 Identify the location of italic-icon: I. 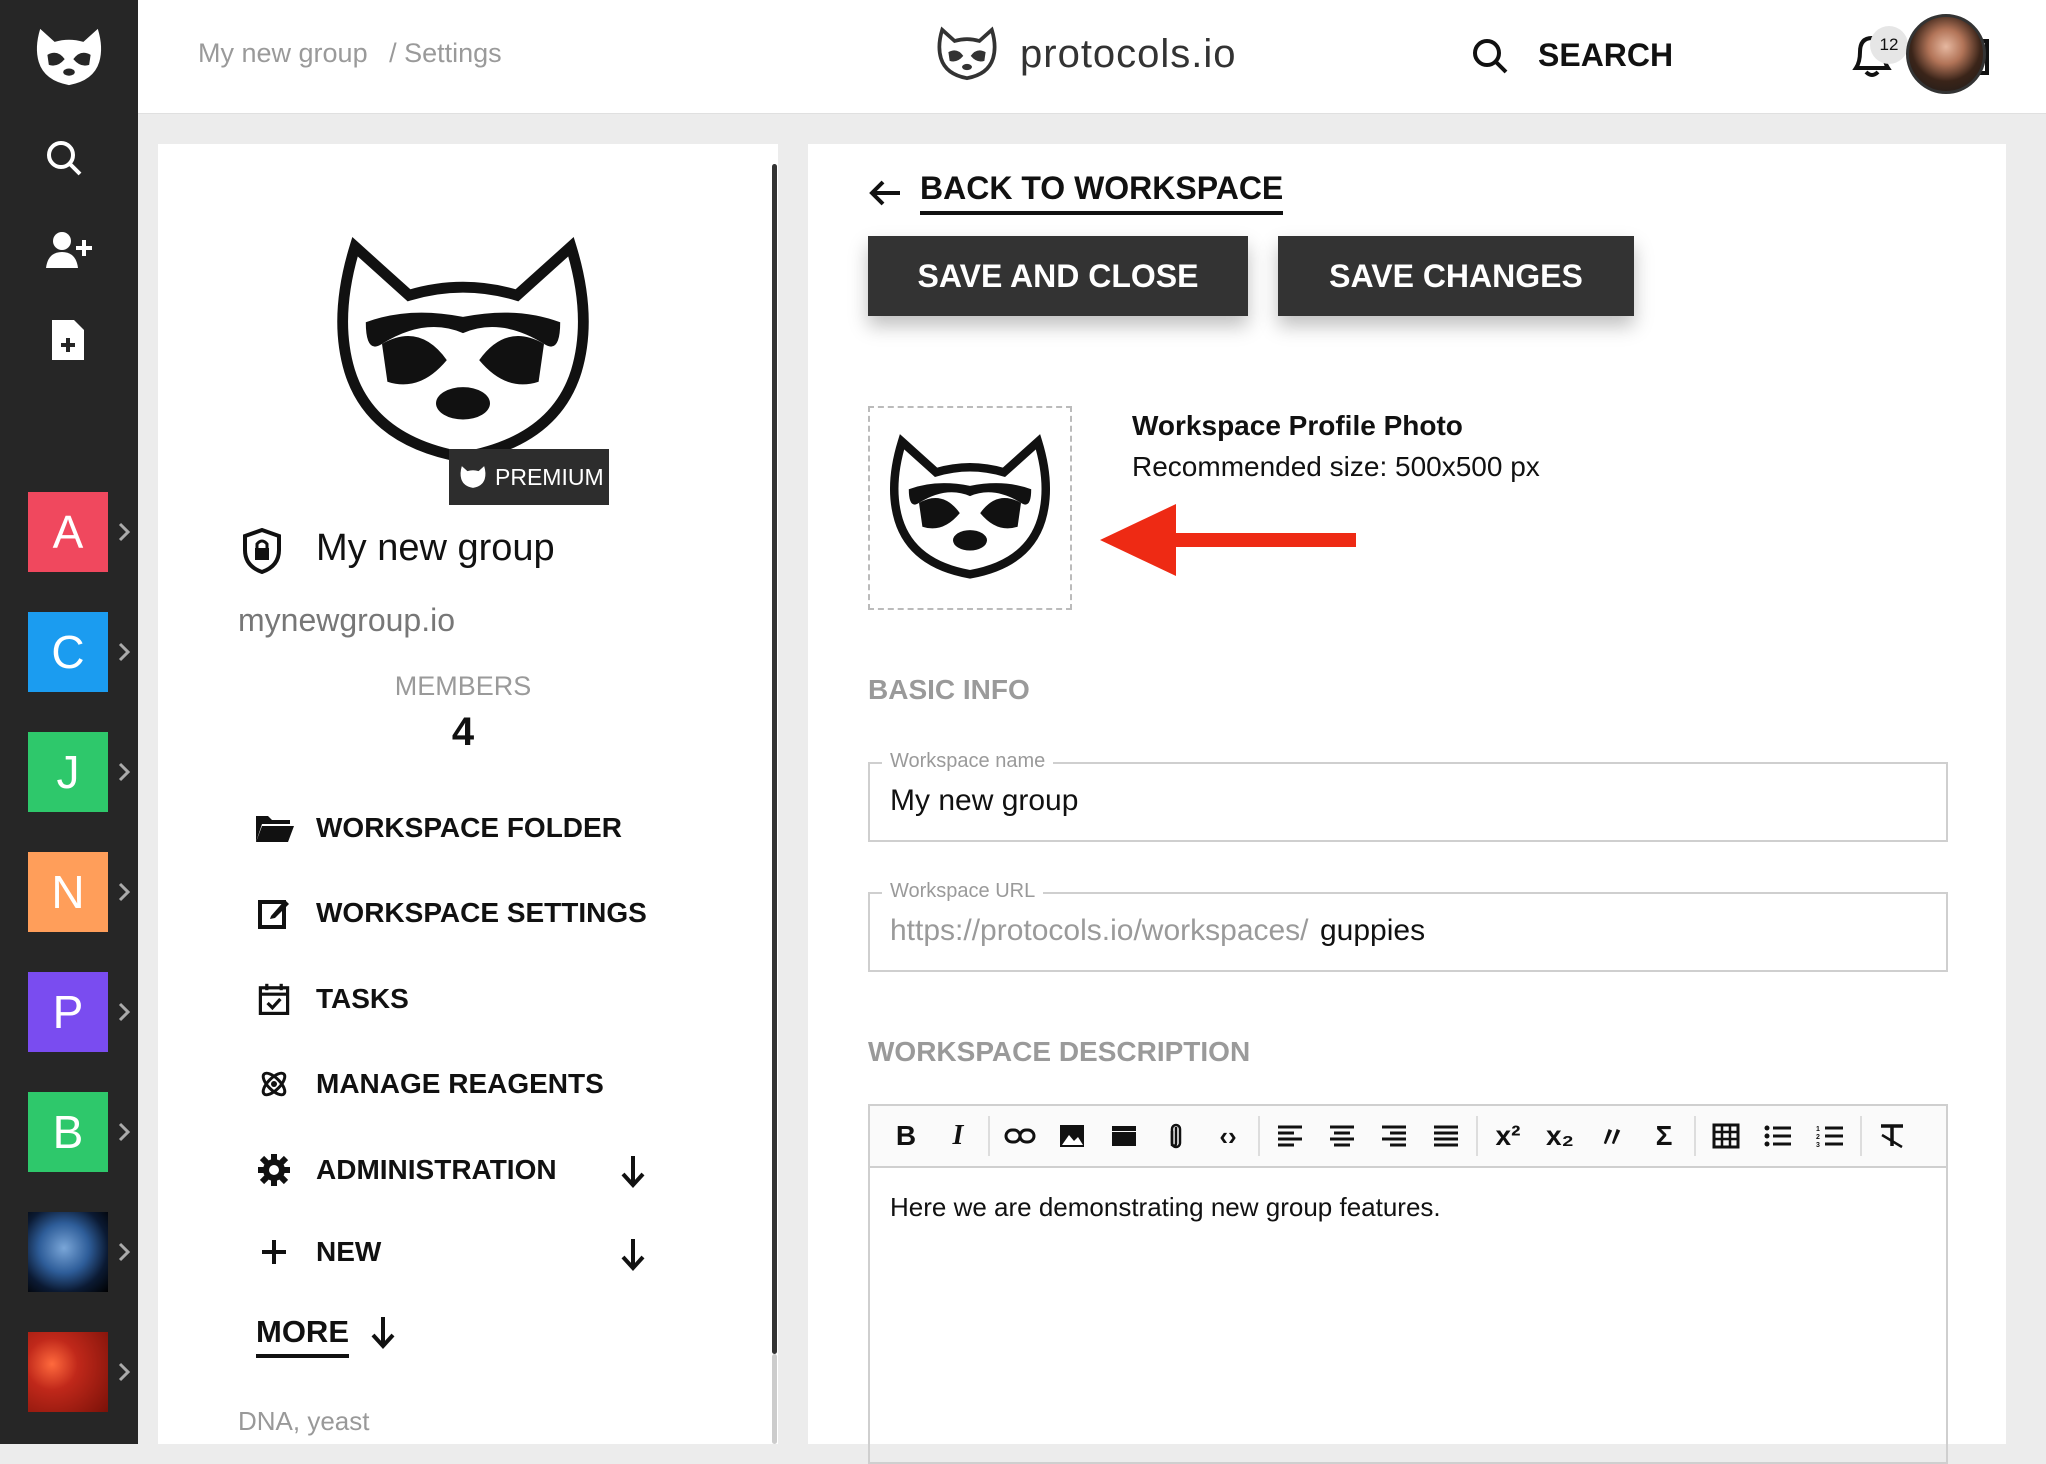
(958, 1136).